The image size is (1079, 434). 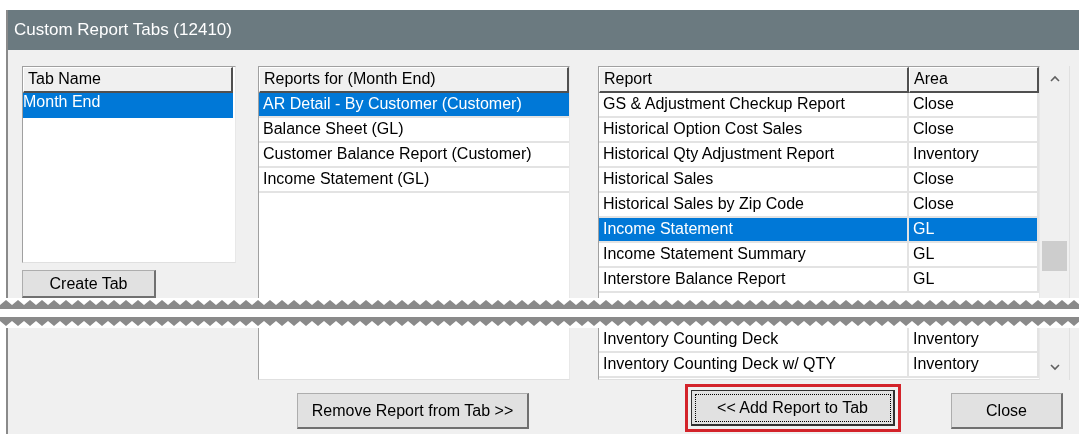 What do you see at coordinates (413, 411) in the screenshot?
I see `action-button: Remove Report from Tab >>` at bounding box center [413, 411].